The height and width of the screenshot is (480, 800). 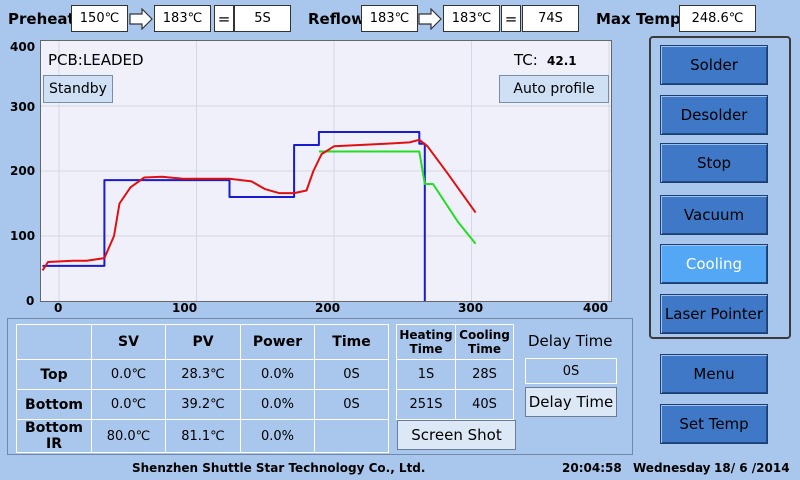 What do you see at coordinates (714, 264) in the screenshot?
I see `cooling-button: Cooling` at bounding box center [714, 264].